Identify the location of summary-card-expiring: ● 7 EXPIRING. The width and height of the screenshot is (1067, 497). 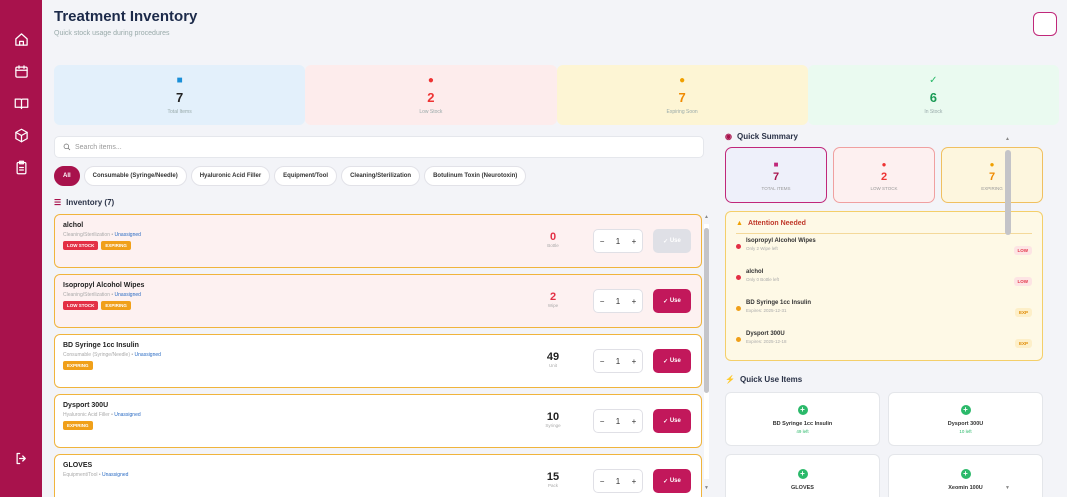
(992, 175).